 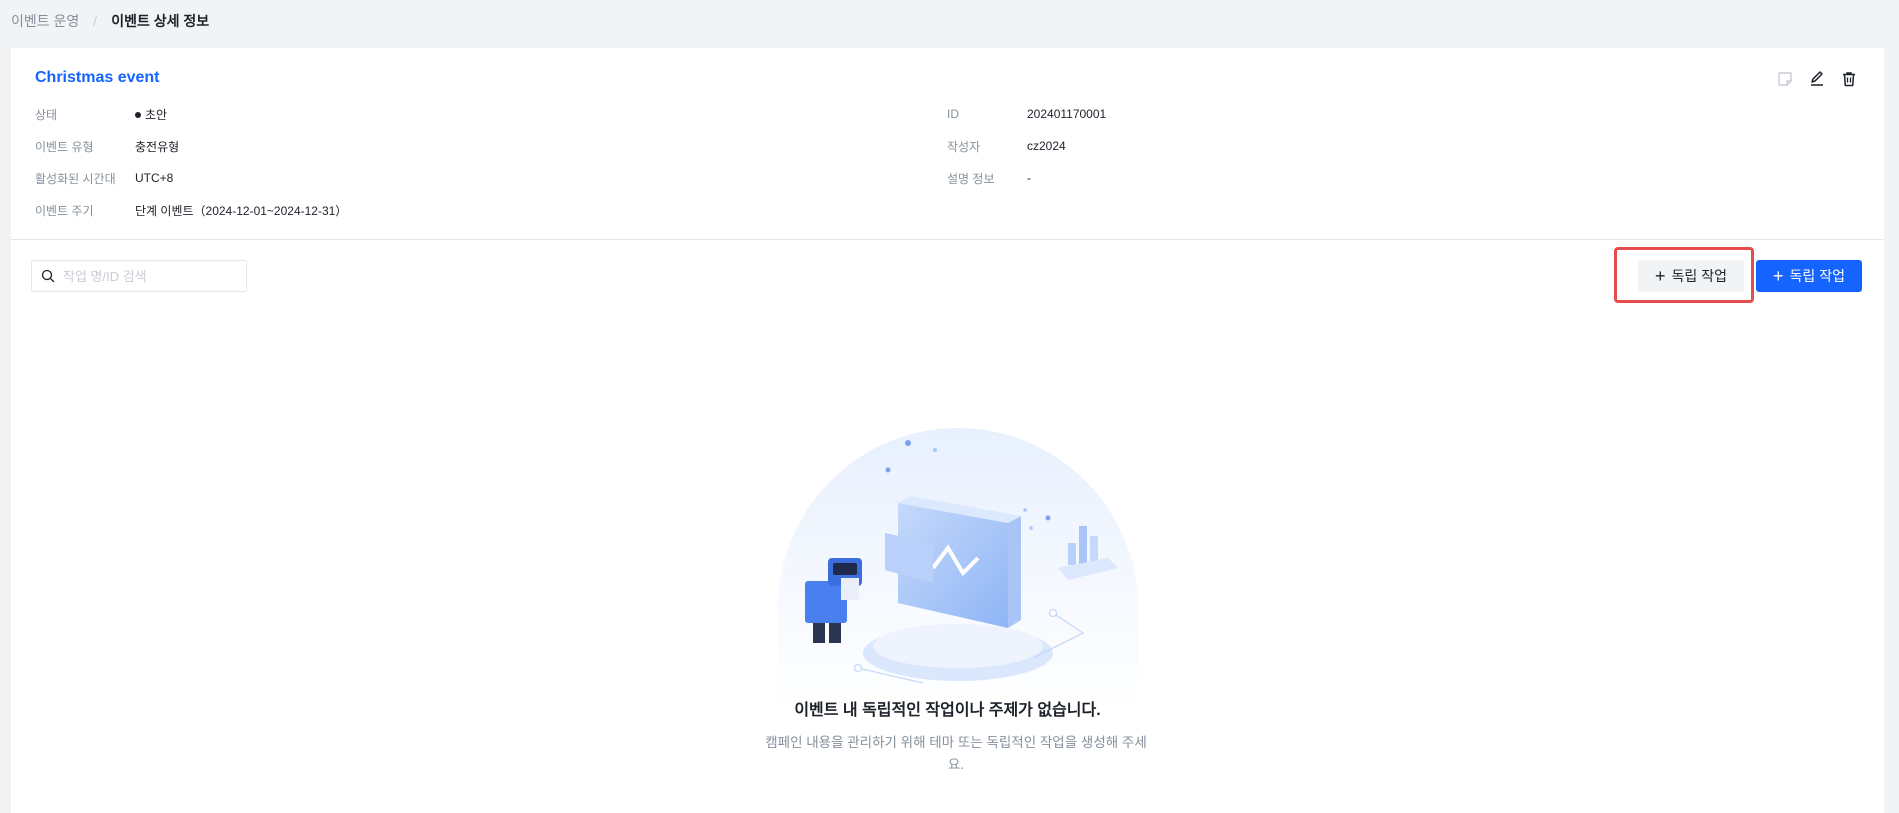 I want to click on edit-icon, so click(x=1817, y=79).